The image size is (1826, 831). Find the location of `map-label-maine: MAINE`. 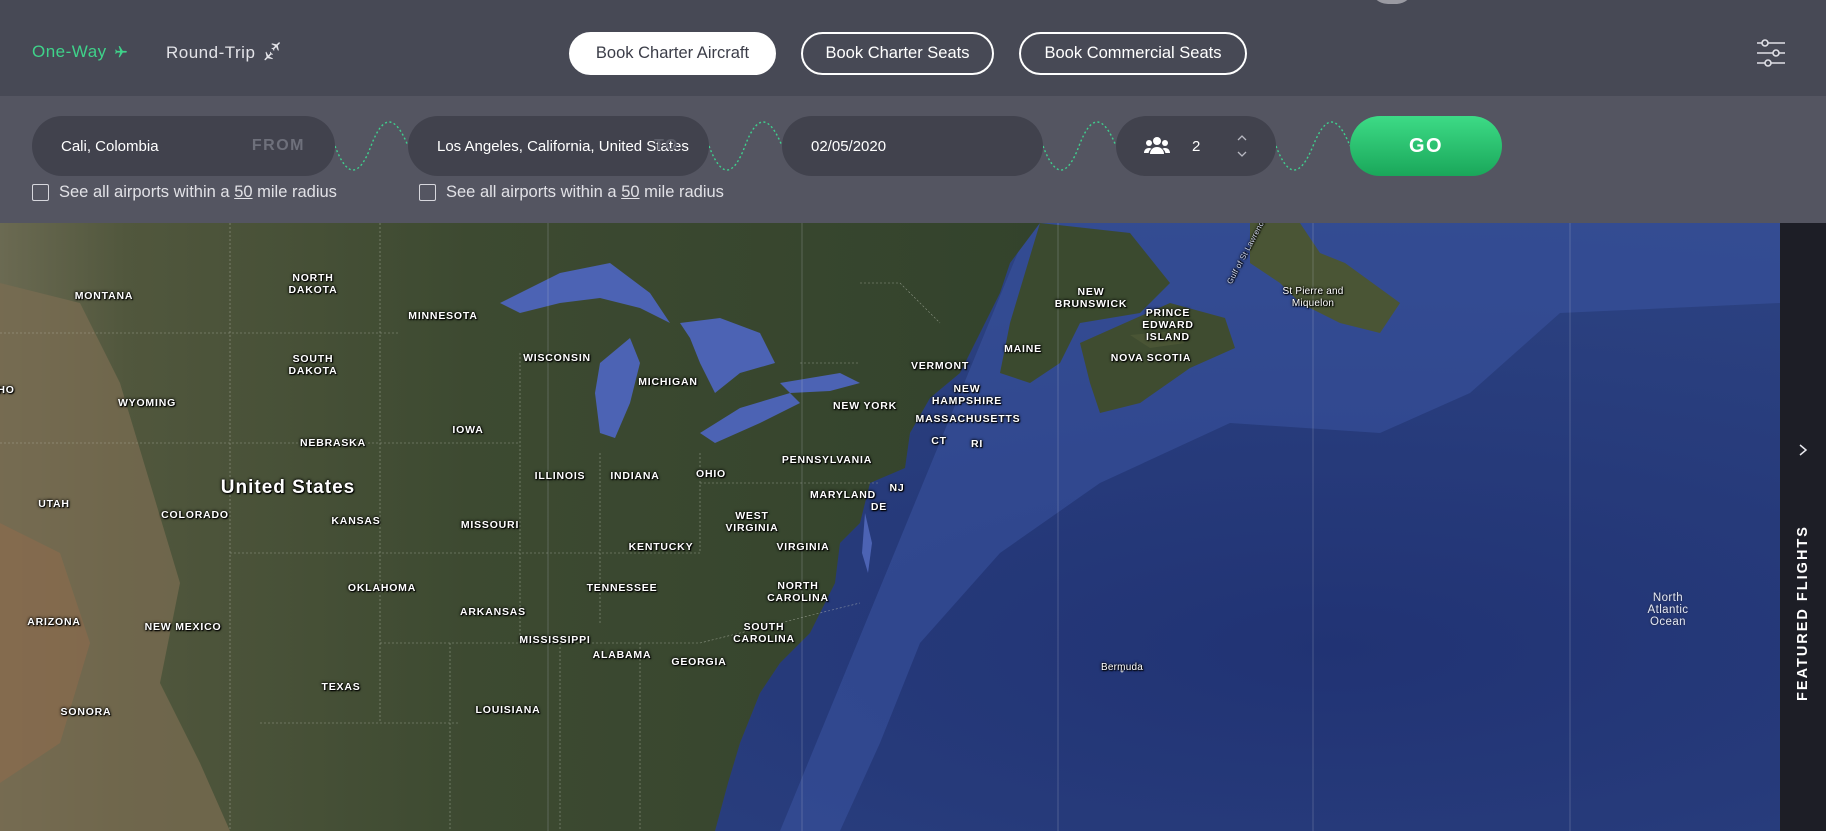

map-label-maine: MAINE is located at coordinates (1023, 349).